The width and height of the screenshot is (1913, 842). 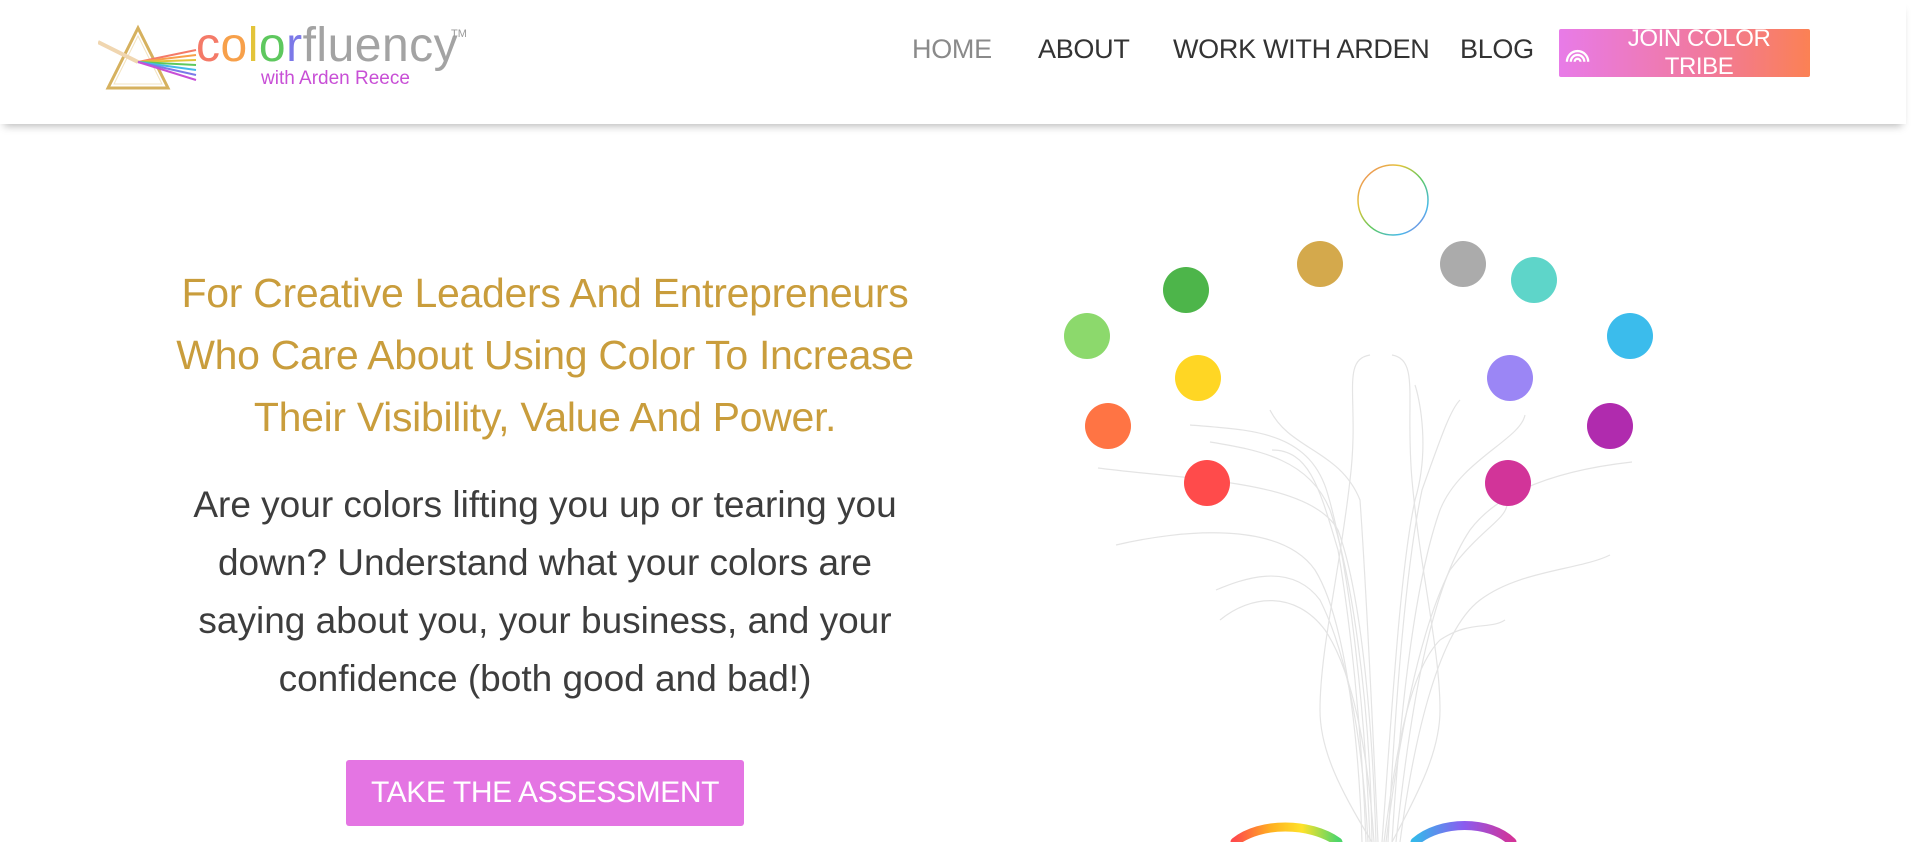 What do you see at coordinates (1108, 426) in the screenshot?
I see `color-dot-orange` at bounding box center [1108, 426].